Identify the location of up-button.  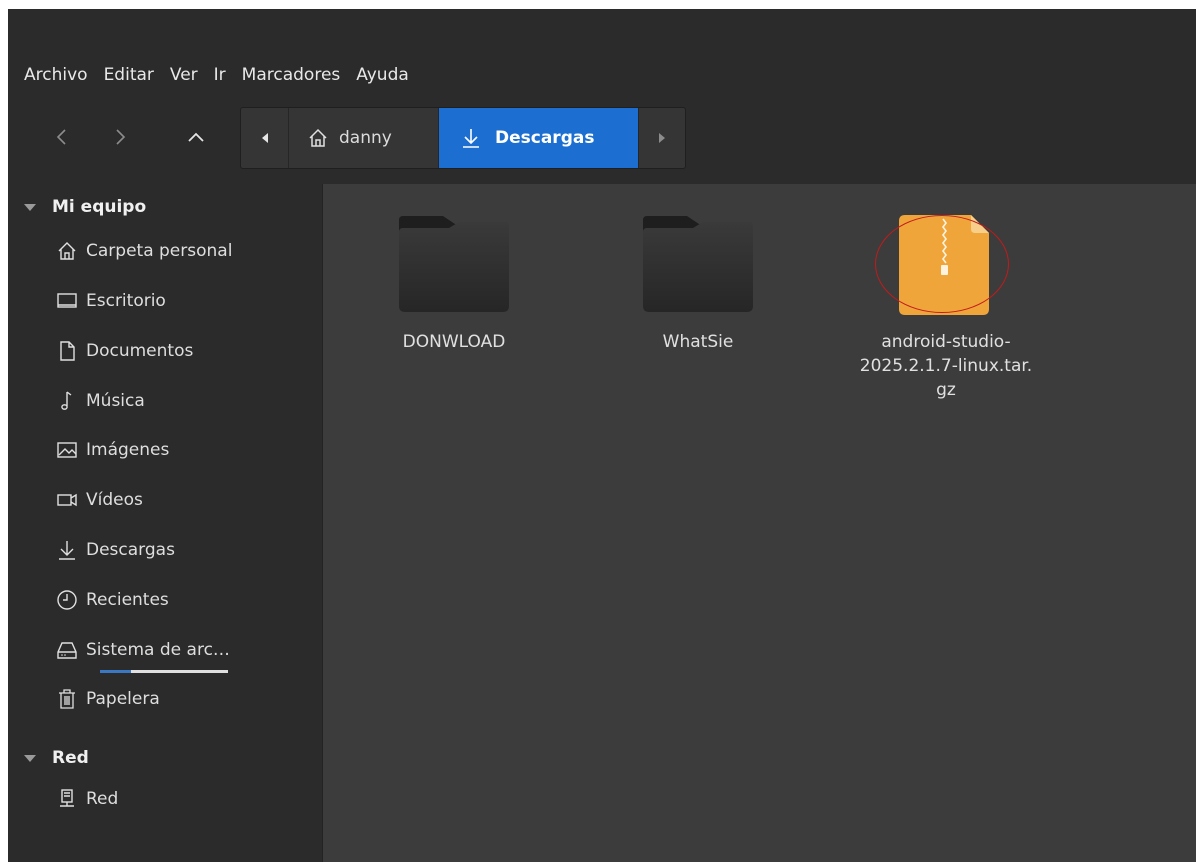
(196, 137).